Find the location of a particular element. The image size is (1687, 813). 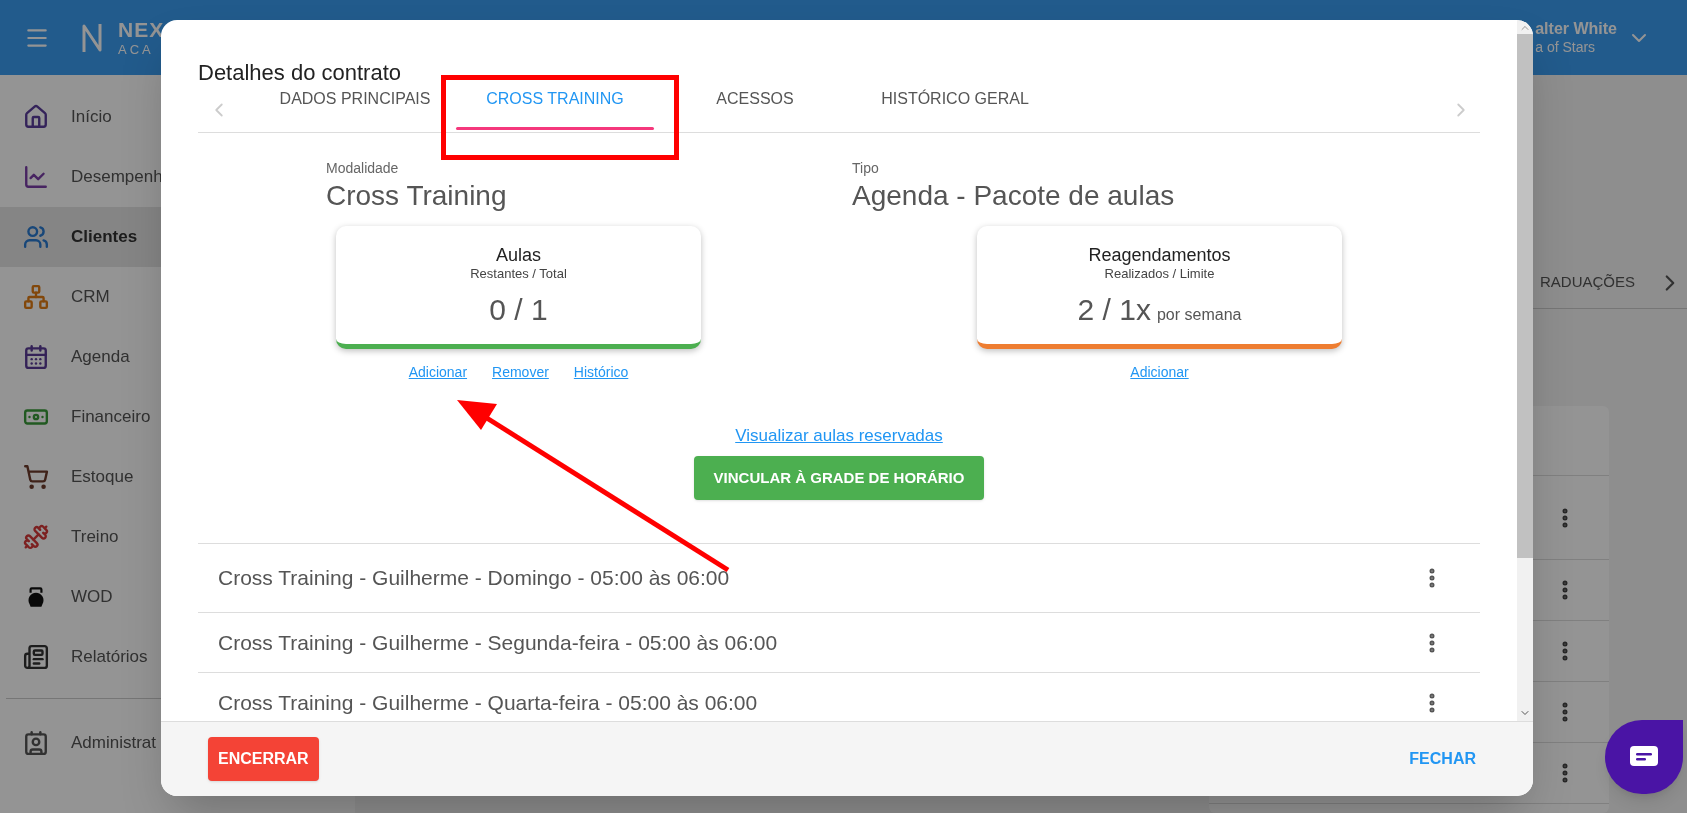

schedule-text: Cross Training - Guilherme - Segunda-feira - 05:00 às 06:00 is located at coordinates (498, 642).